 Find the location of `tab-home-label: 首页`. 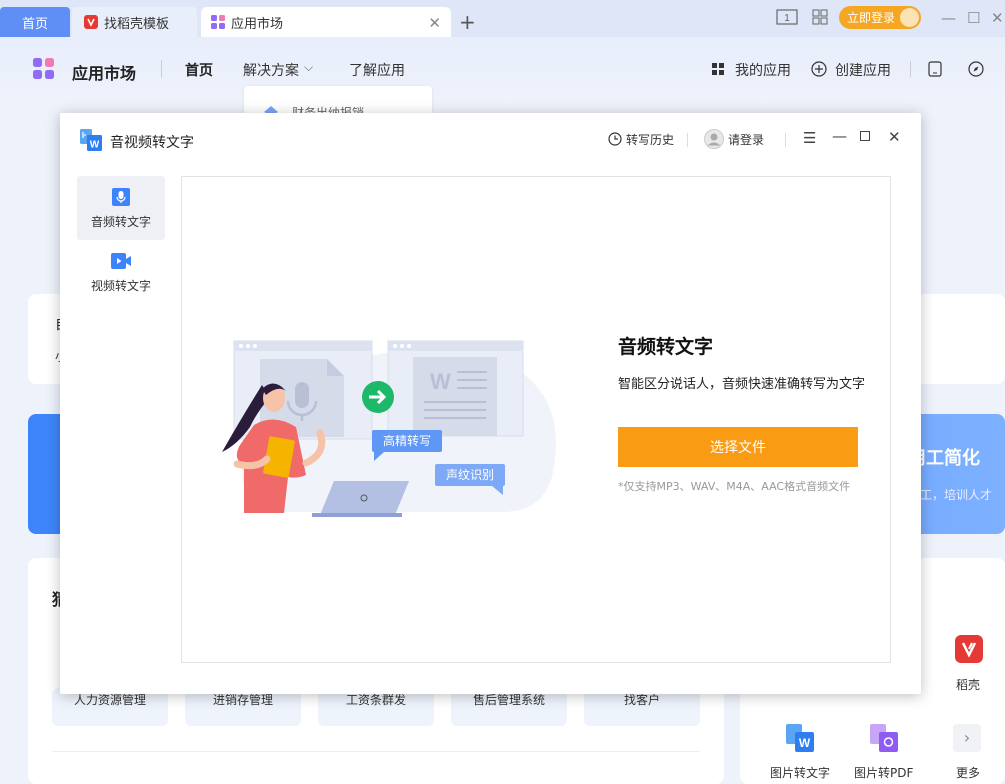

tab-home-label: 首页 is located at coordinates (34, 24).